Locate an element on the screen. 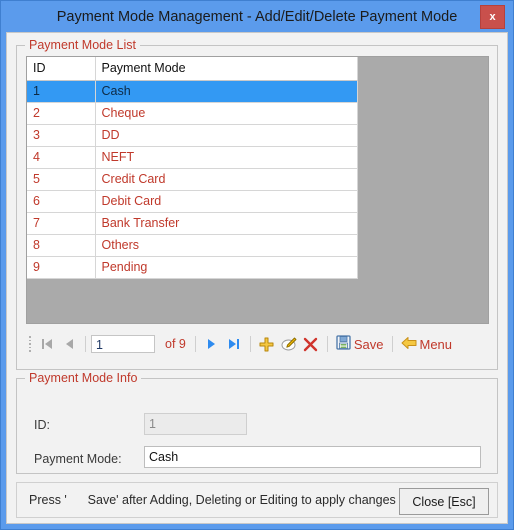 Image resolution: width=514 pixels, height=530 pixels. previous-record-icon is located at coordinates (69, 344).